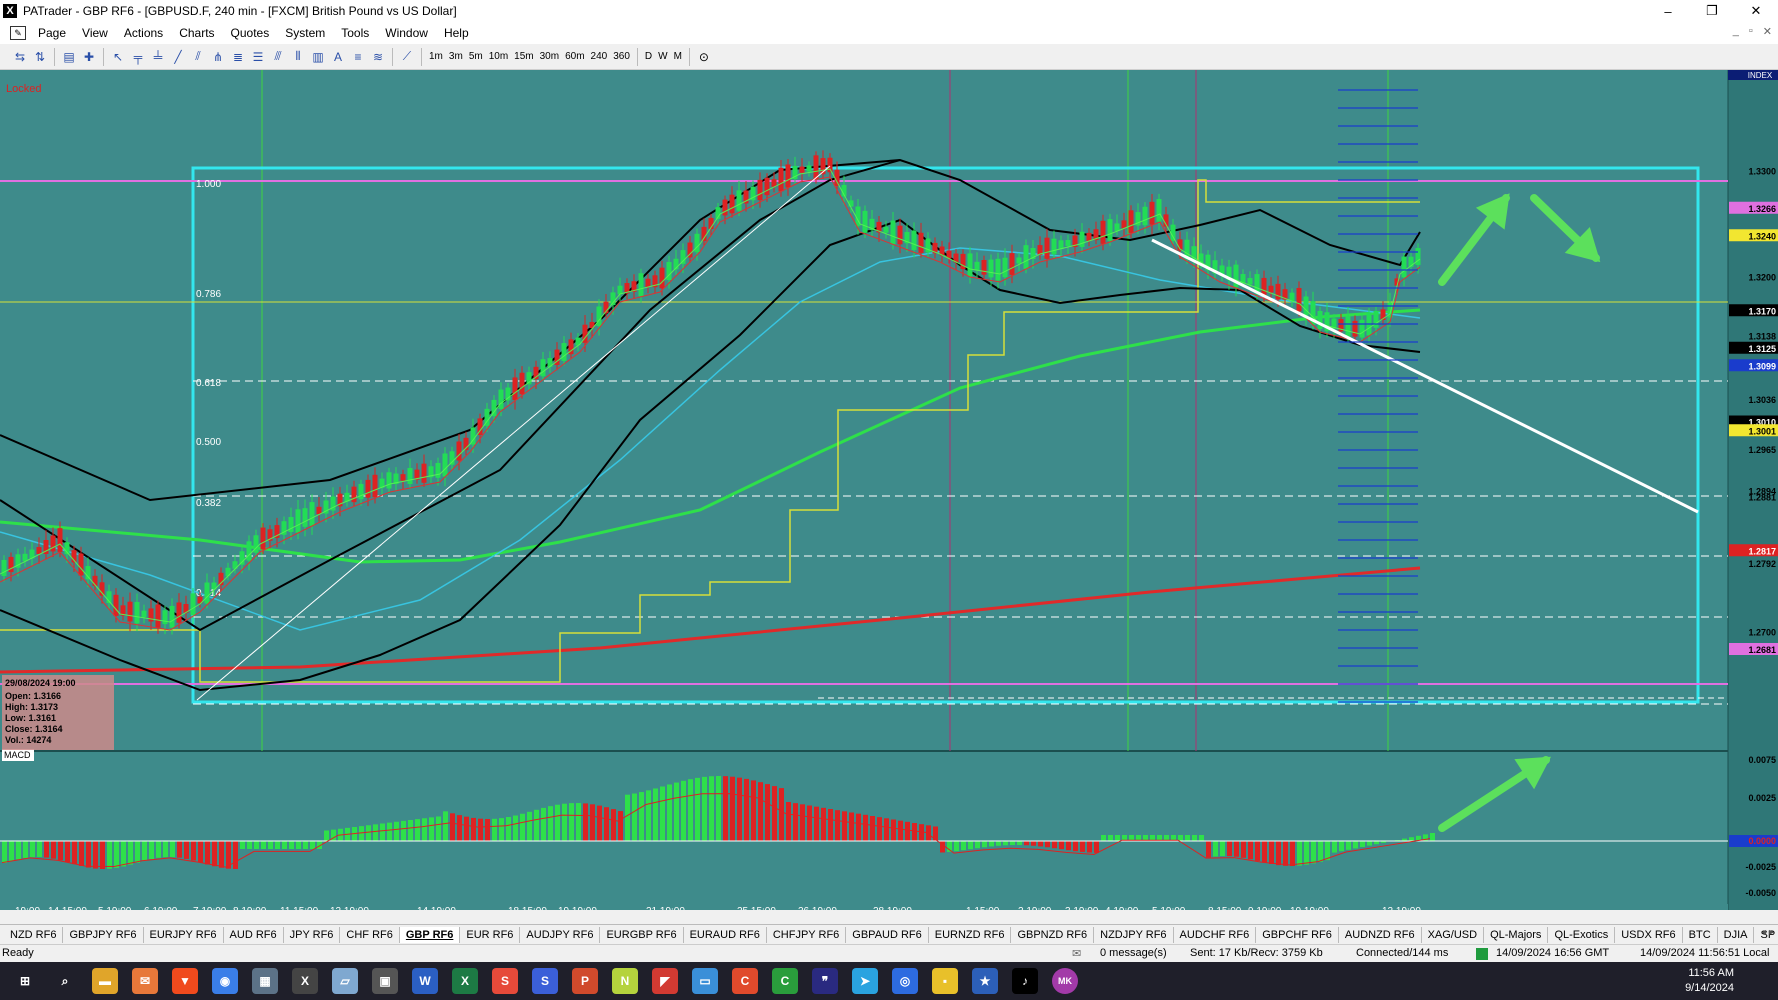 The image size is (1778, 1000). What do you see at coordinates (490, 934) in the screenshot?
I see `symbol-tab: EUR RF6` at bounding box center [490, 934].